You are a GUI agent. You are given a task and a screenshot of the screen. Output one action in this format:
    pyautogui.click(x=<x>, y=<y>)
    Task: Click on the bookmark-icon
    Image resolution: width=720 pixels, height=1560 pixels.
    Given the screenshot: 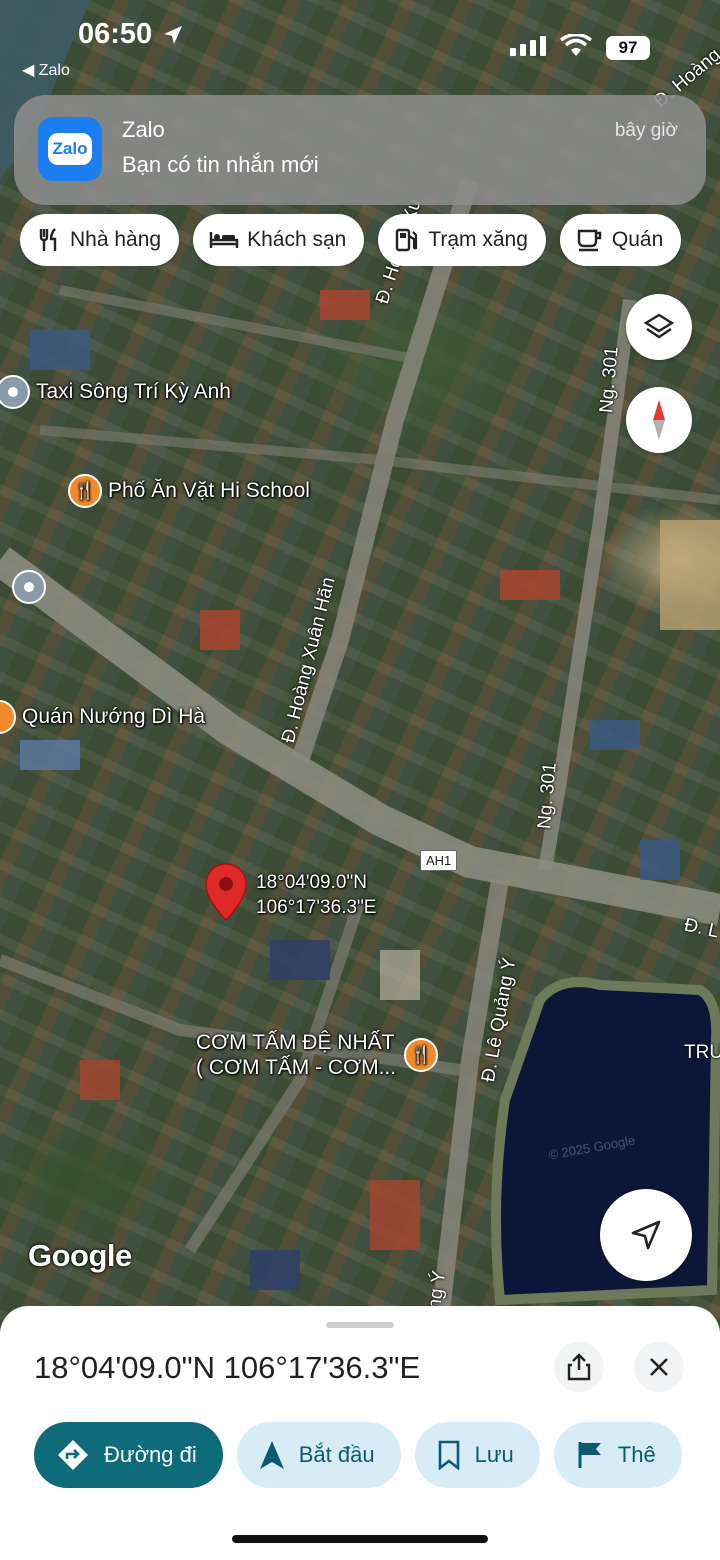 What is the action you would take?
    pyautogui.click(x=449, y=1455)
    